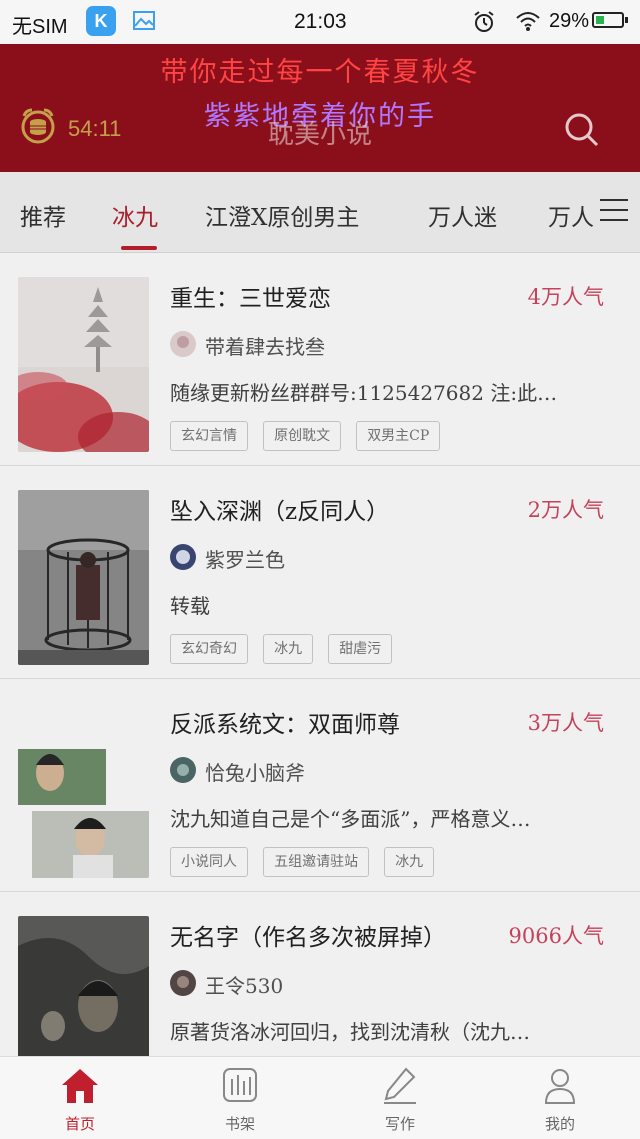 This screenshot has height=1139, width=640. Describe the element at coordinates (209, 649) in the screenshot. I see `tag: 玄幻奇幻` at that location.